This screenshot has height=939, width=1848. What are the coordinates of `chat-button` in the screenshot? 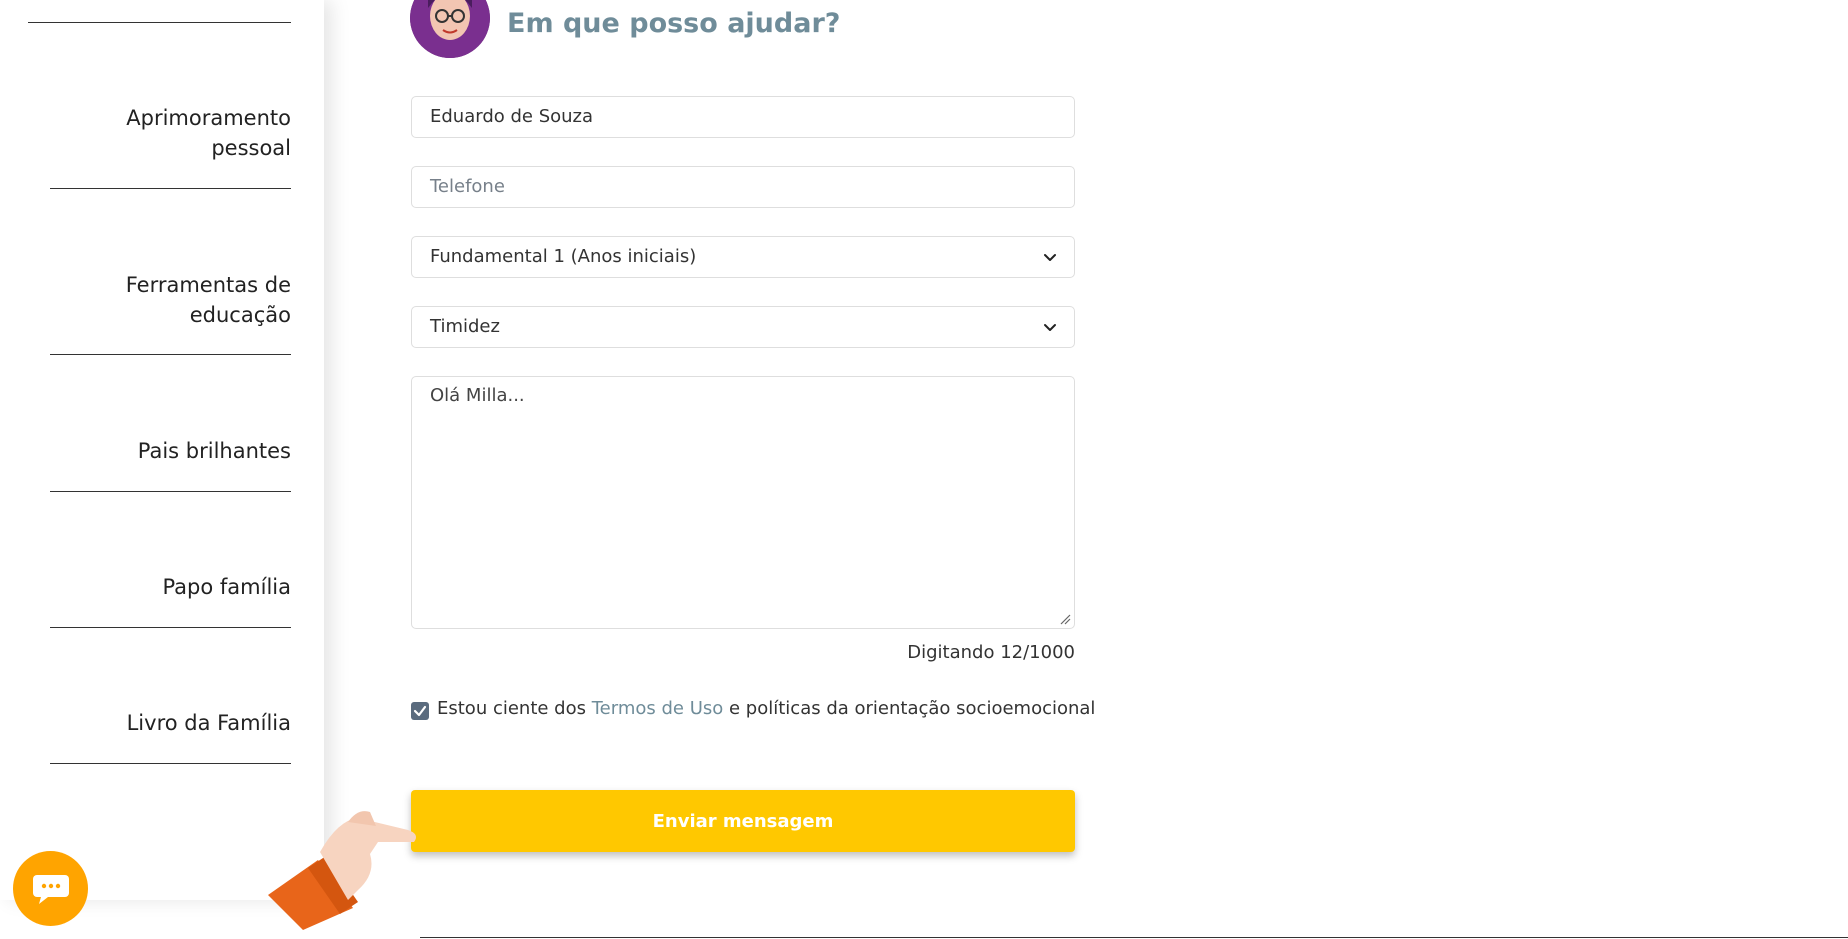 It's located at (50, 888).